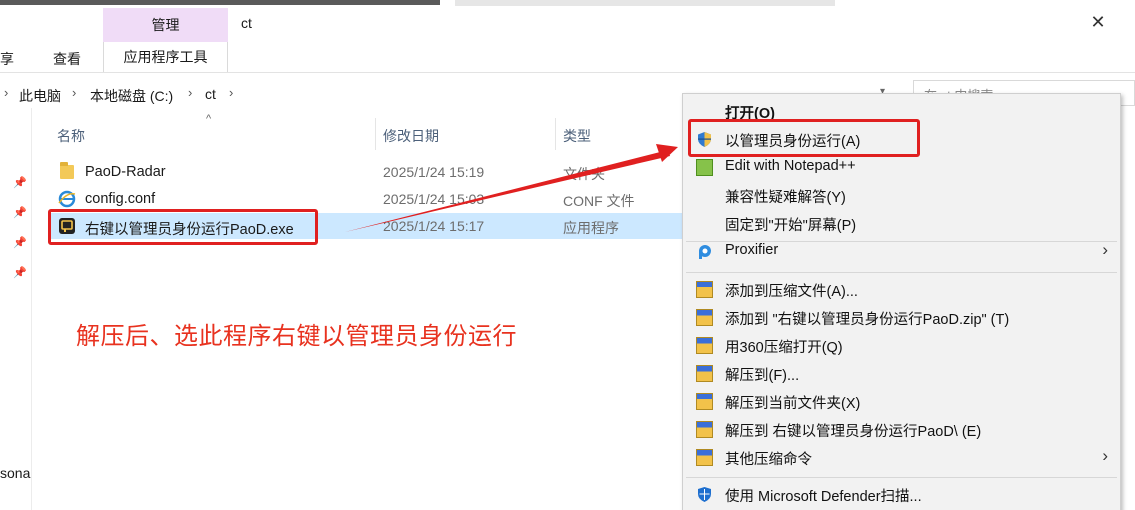 The height and width of the screenshot is (510, 1135). I want to click on menu-item-label: Edit with Notepad++, so click(790, 166).